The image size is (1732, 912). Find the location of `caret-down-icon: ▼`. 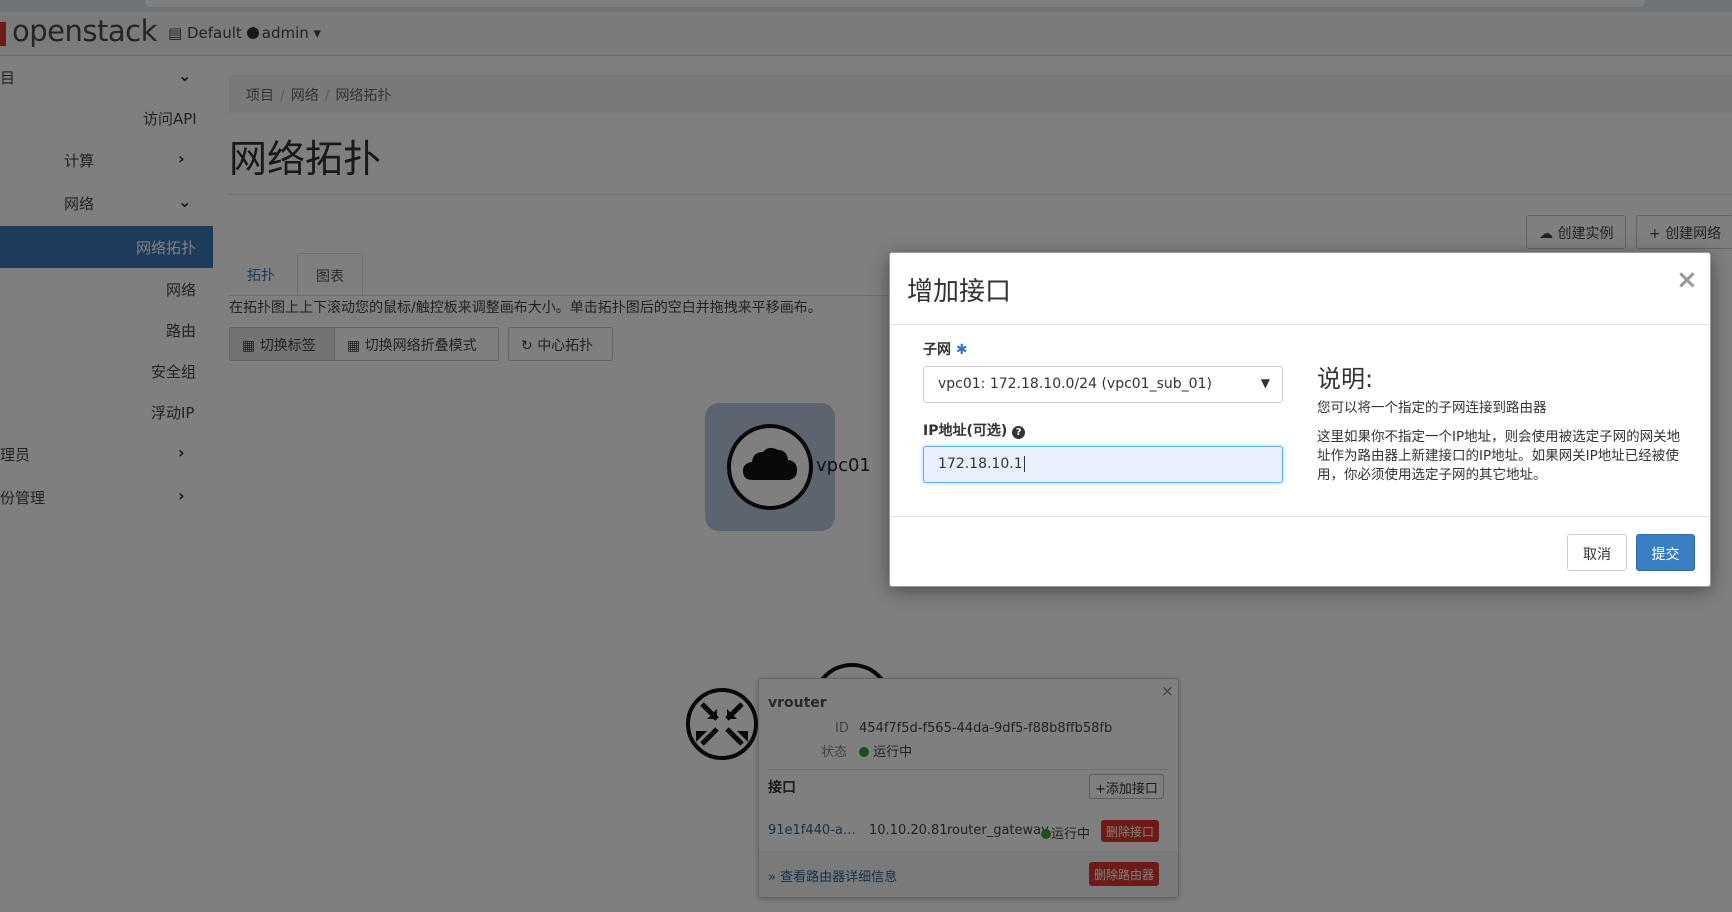

caret-down-icon: ▼ is located at coordinates (1265, 383).